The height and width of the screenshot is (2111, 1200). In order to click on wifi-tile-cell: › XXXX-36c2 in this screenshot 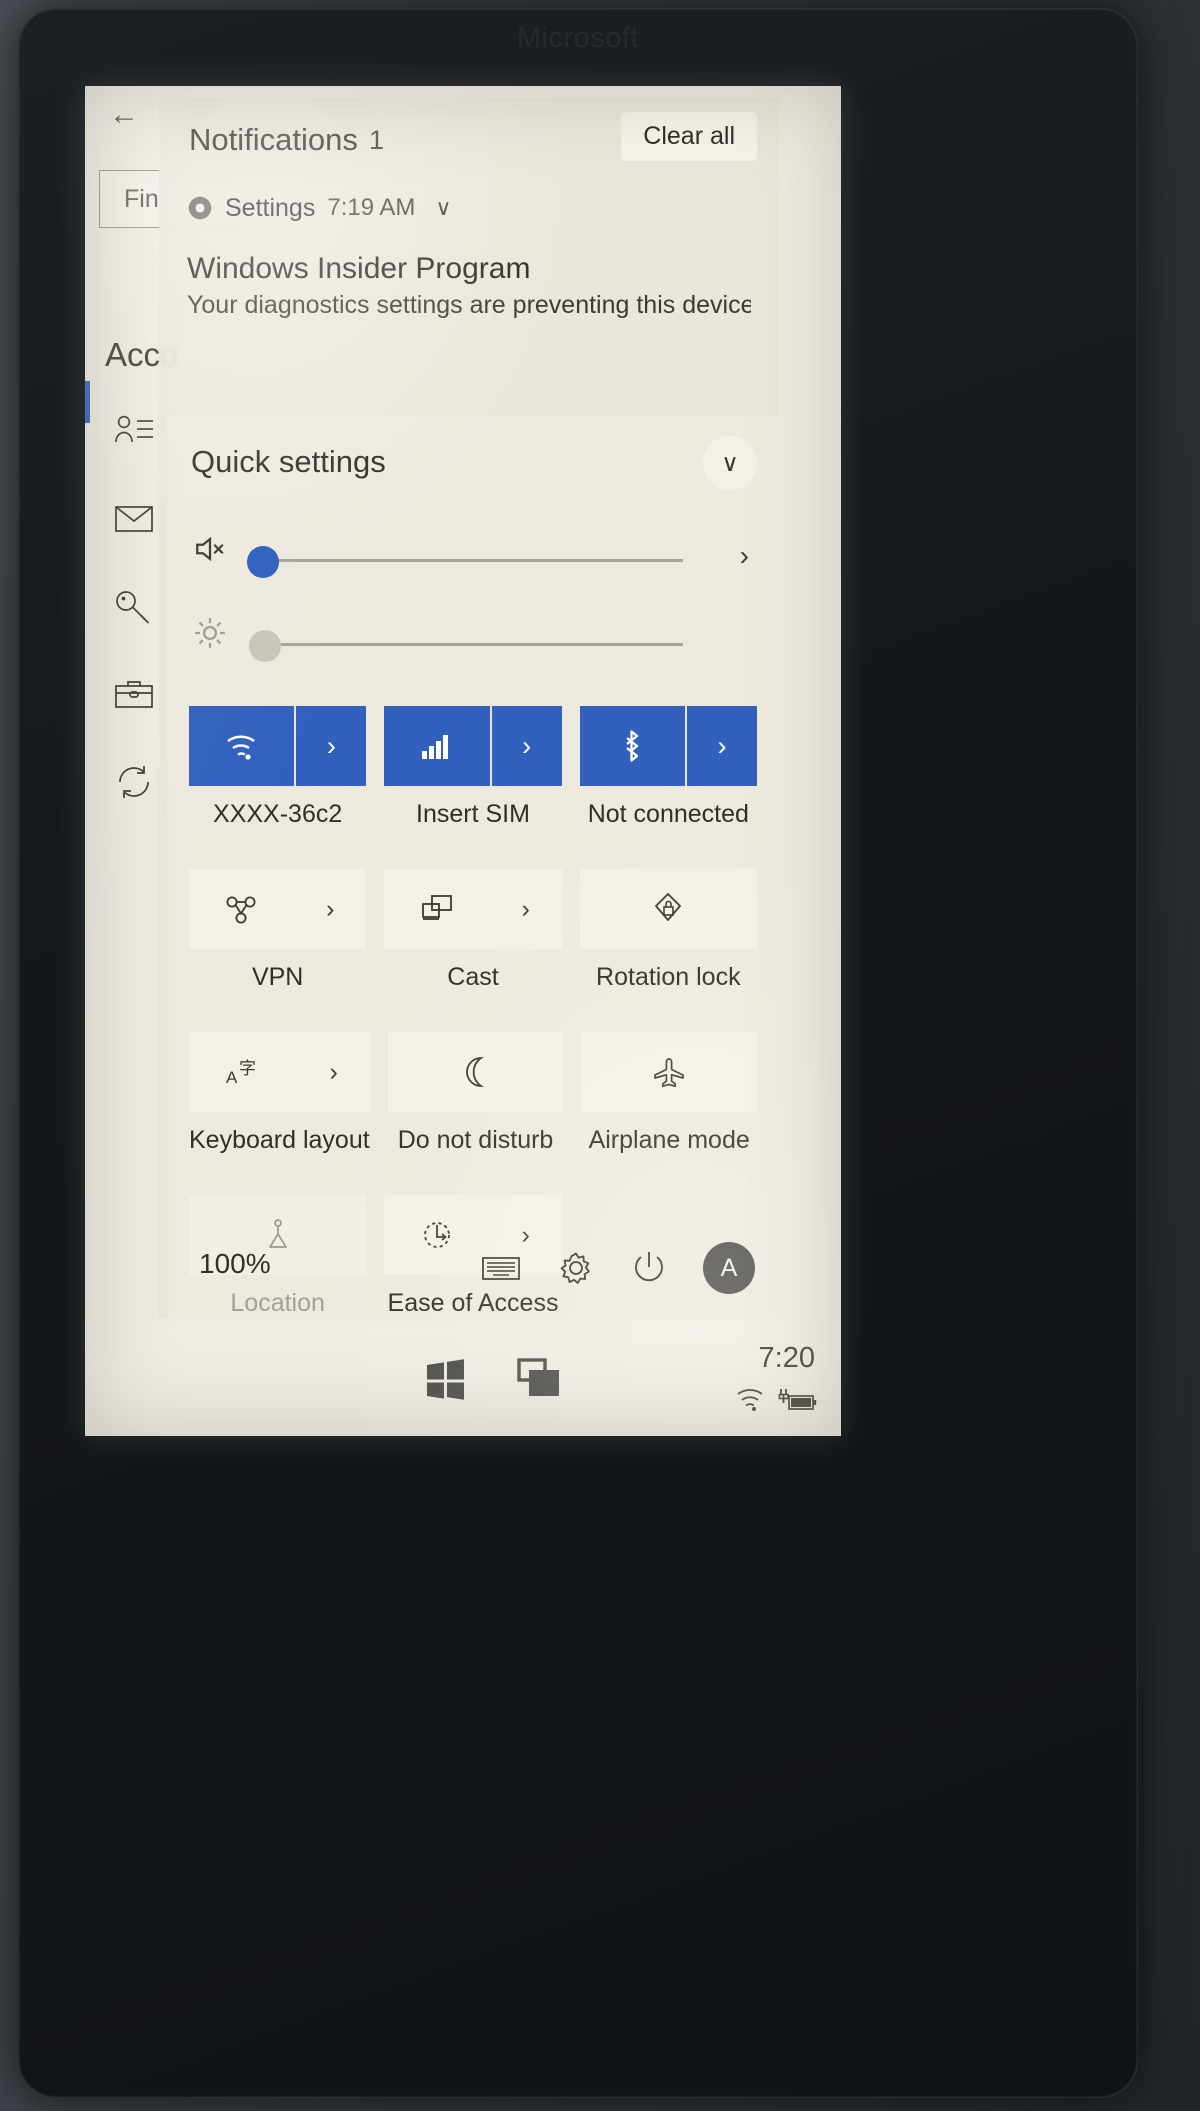, I will do `click(278, 767)`.